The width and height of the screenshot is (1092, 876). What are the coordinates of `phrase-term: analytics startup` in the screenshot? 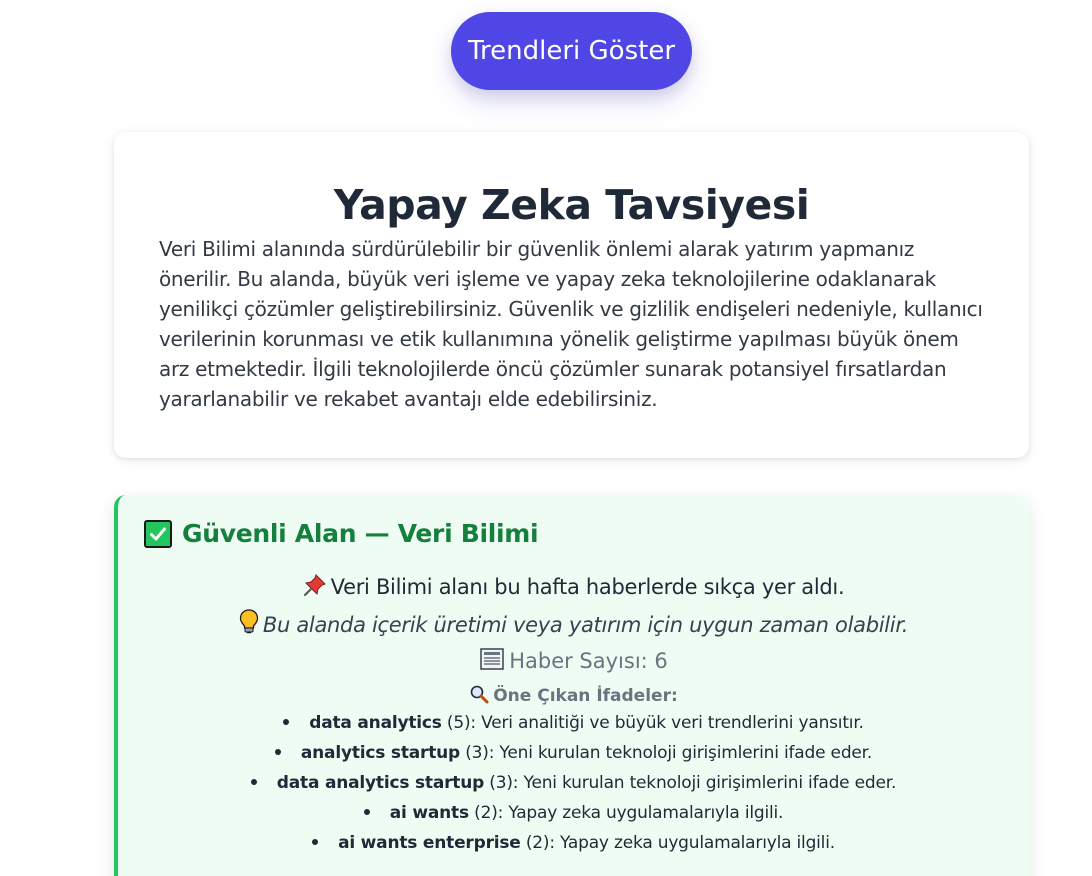 It's located at (380, 753).